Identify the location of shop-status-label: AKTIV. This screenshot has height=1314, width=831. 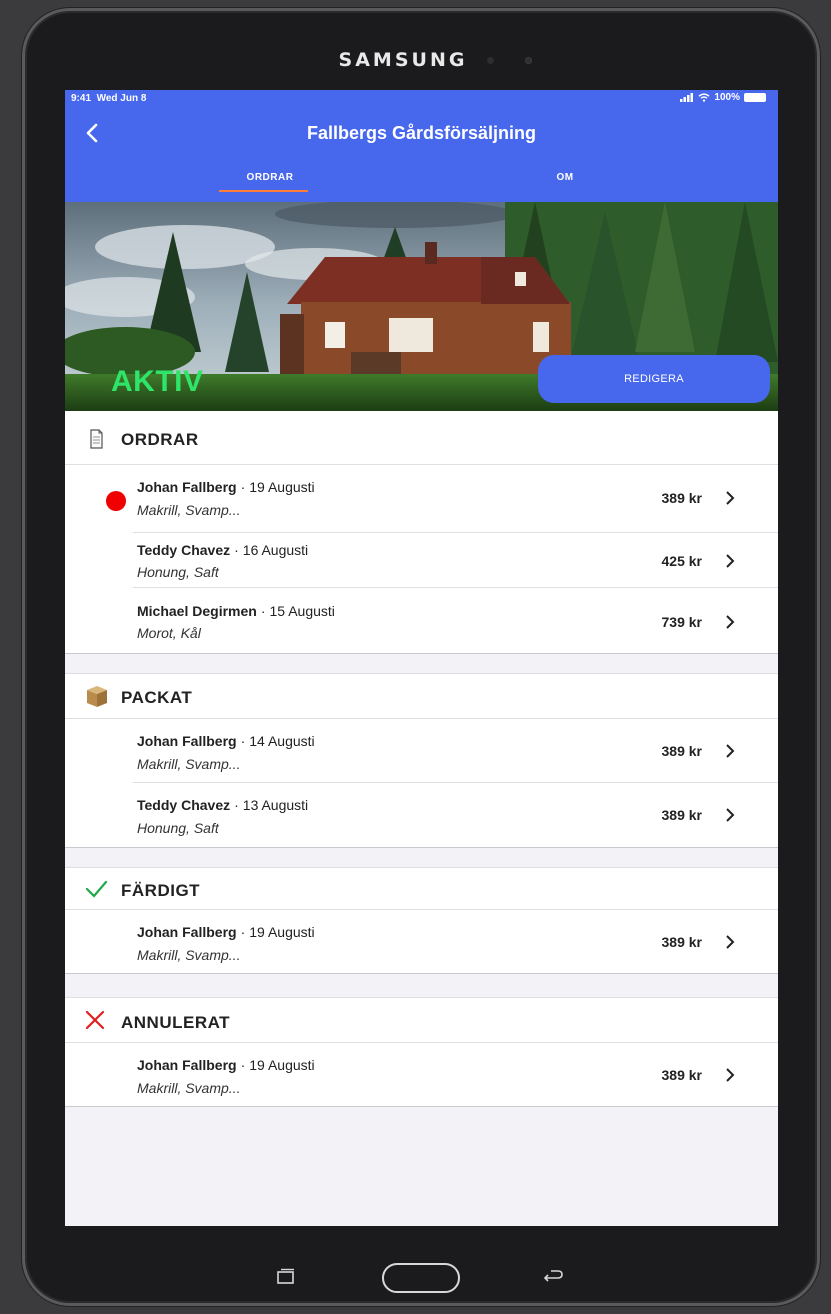
(157, 381).